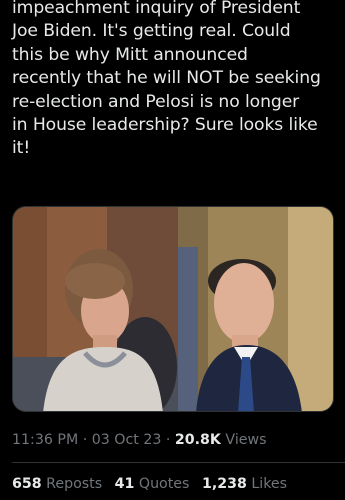  I want to click on divider, so click(178, 462).